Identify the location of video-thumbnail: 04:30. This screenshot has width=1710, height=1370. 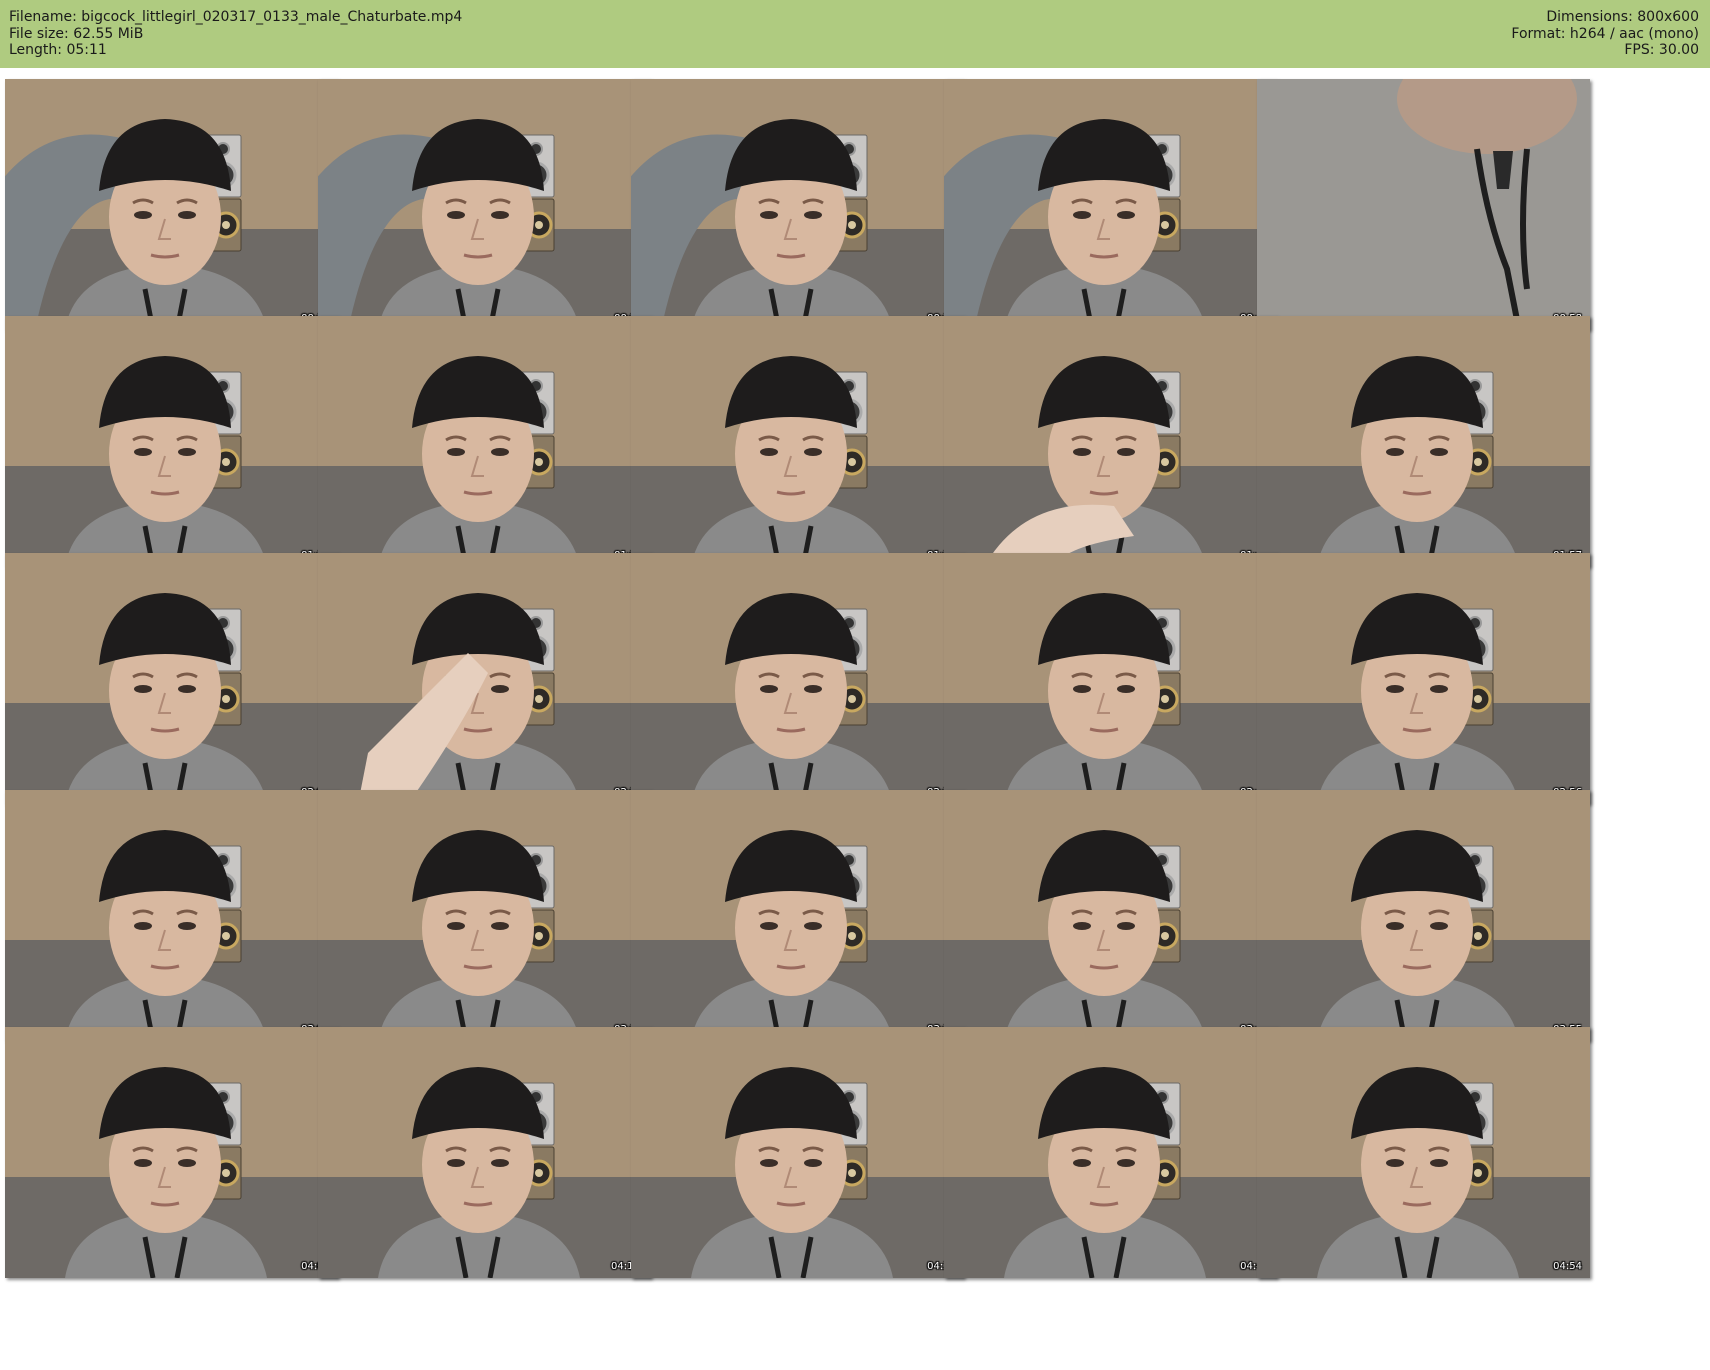
(797, 1152).